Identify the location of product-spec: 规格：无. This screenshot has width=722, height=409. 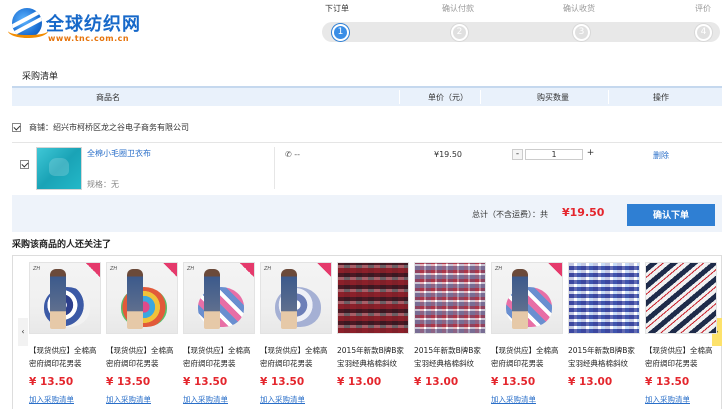
(103, 184).